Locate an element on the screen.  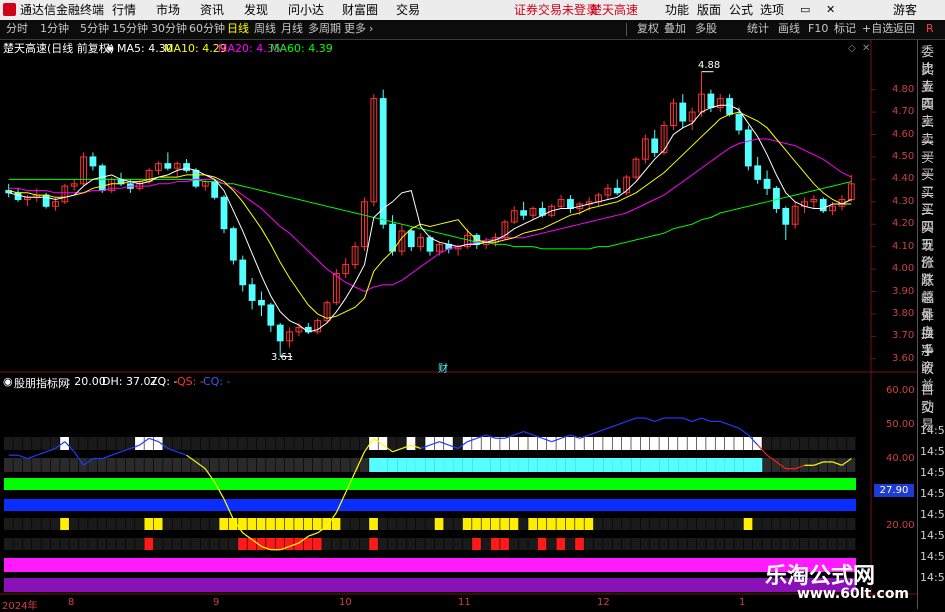
ma-settings-icon: ◉ is located at coordinates (110, 49).